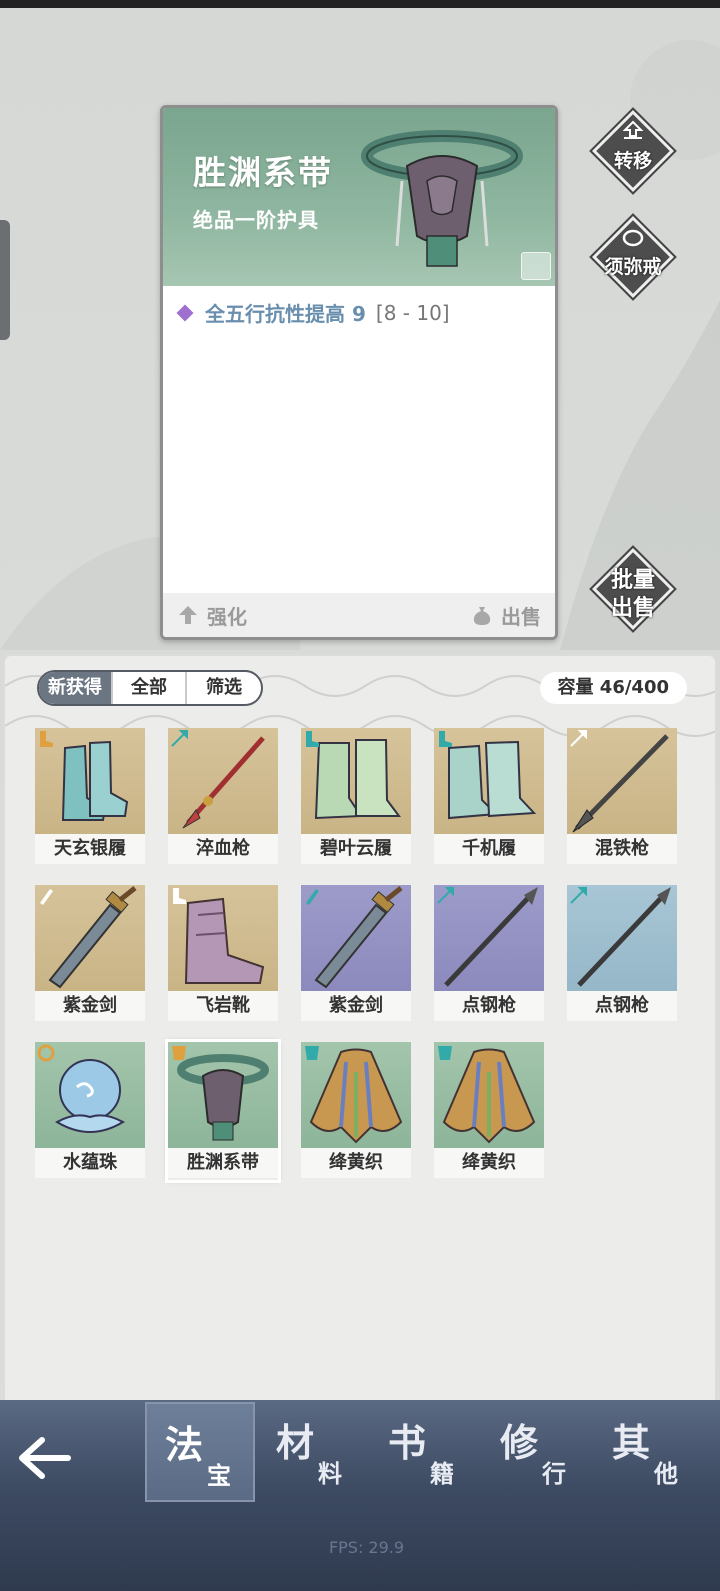 The width and height of the screenshot is (720, 1591). I want to click on enhance-button: 强化, so click(212, 615).